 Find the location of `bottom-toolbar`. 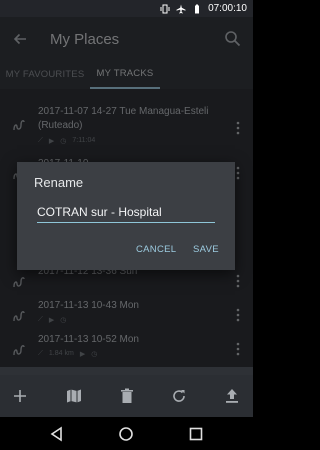

bottom-toolbar is located at coordinates (126, 396).